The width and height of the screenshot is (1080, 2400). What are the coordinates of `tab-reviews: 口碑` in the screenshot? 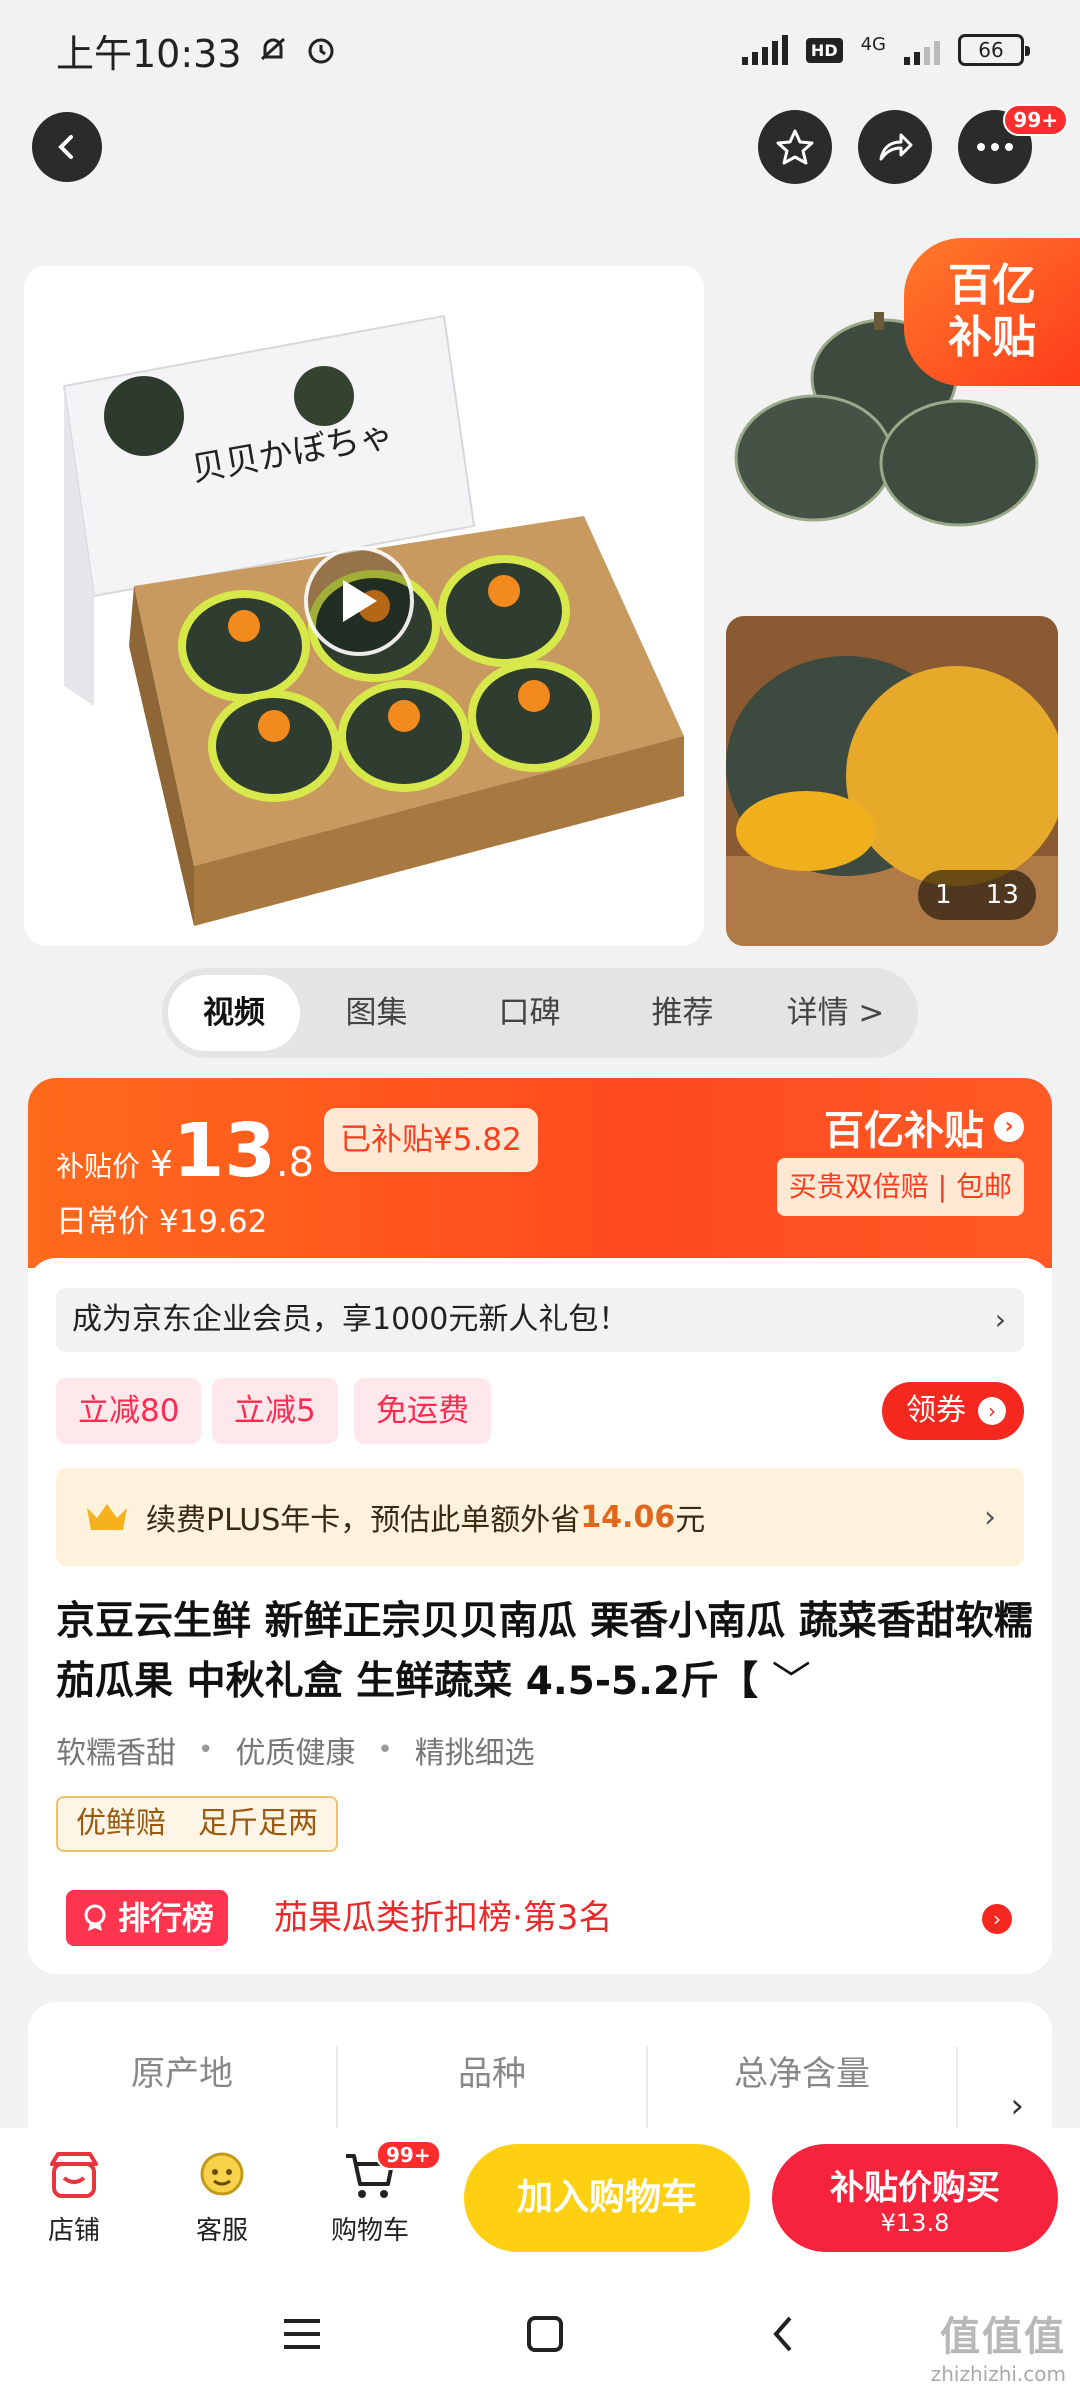 It's located at (529, 1013).